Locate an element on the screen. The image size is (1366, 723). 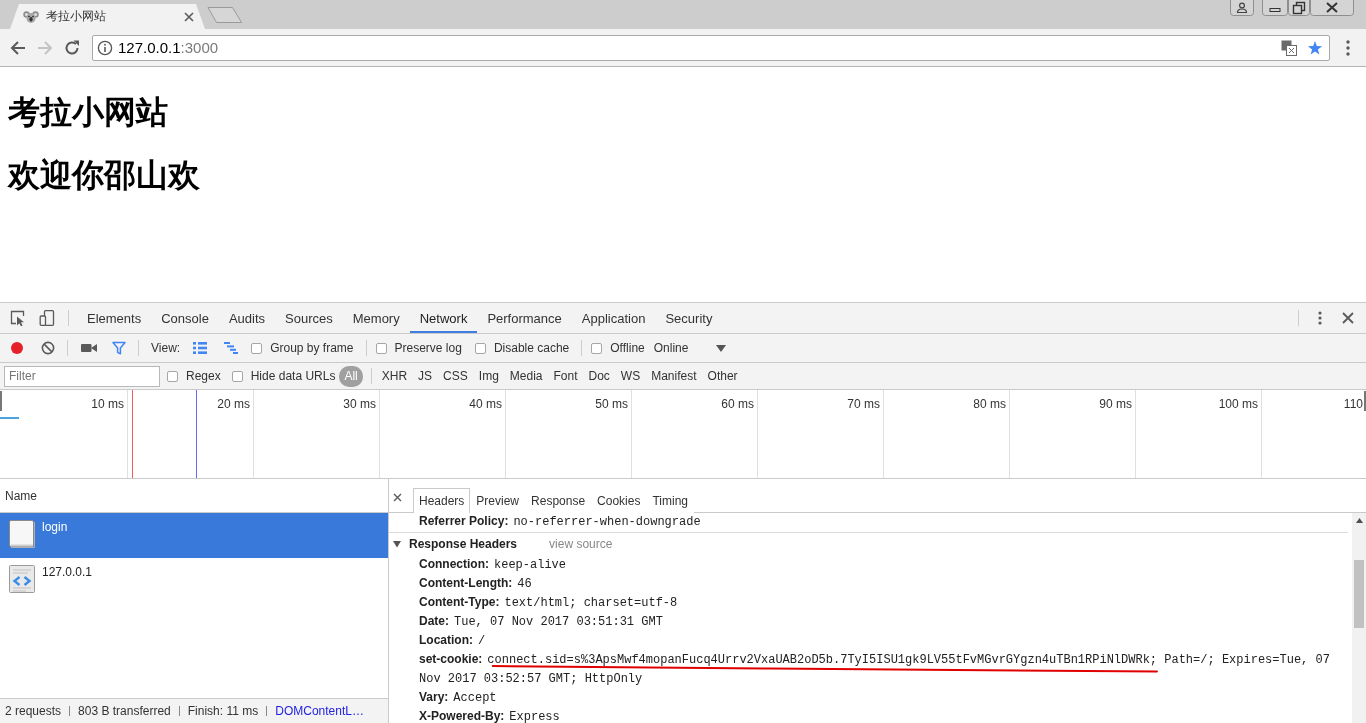
video-camera-icon is located at coordinates (89, 348).